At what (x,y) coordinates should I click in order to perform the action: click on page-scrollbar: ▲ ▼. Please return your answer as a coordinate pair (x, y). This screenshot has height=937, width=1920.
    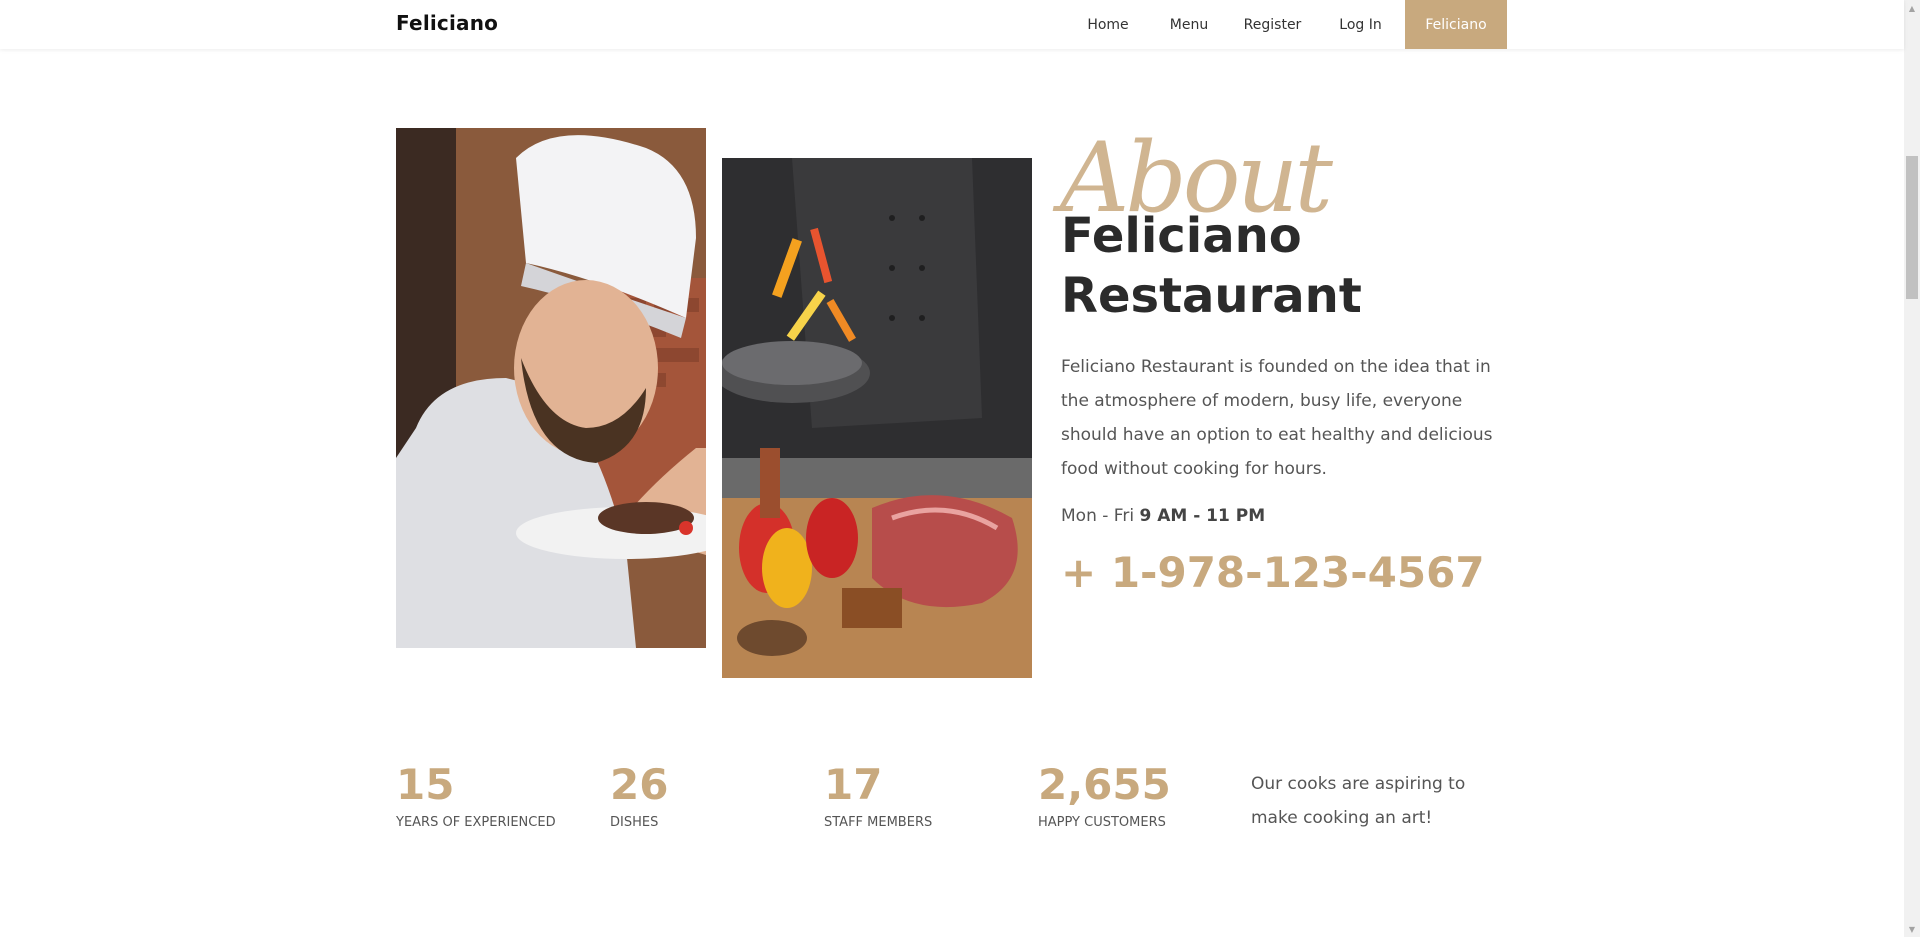
    Looking at the image, I should click on (1912, 468).